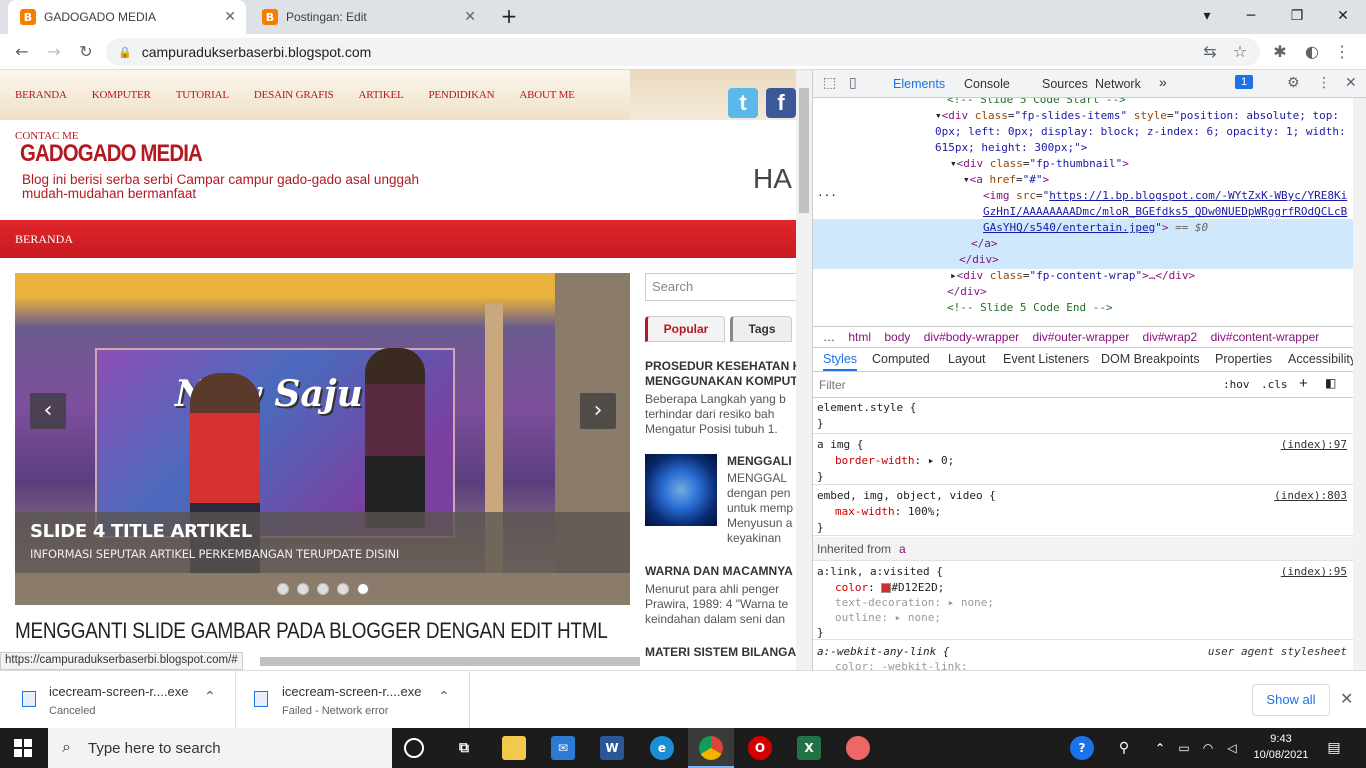 This screenshot has width=1366, height=768. What do you see at coordinates (44, 239) in the screenshot?
I see `nav-beranda: BERANDA` at bounding box center [44, 239].